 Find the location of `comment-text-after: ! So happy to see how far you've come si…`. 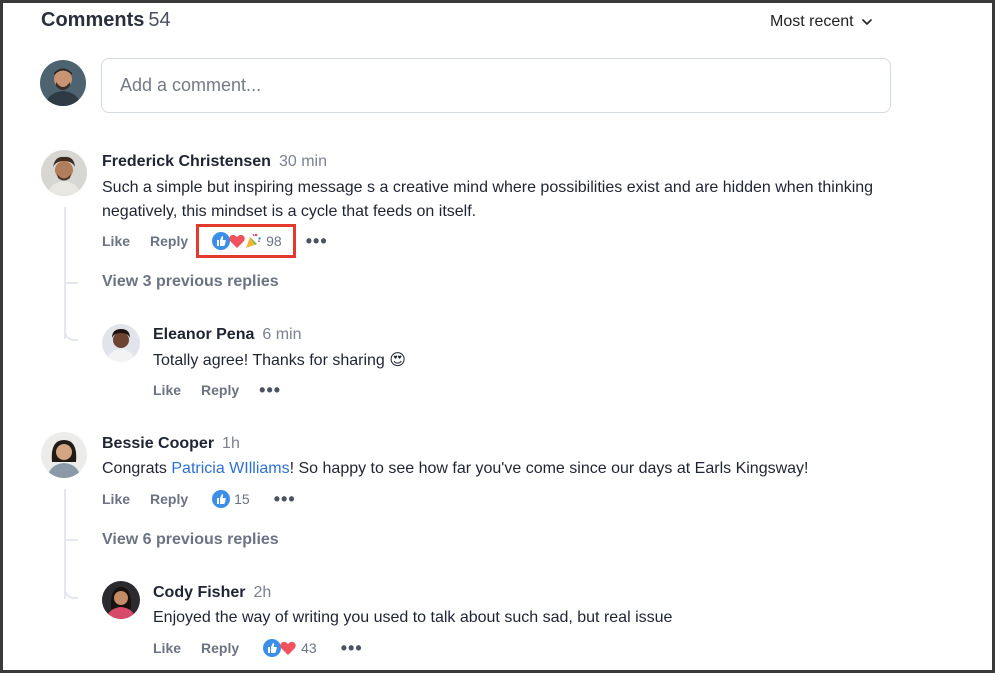

comment-text-after: ! So happy to see how far you've come si… is located at coordinates (549, 468).